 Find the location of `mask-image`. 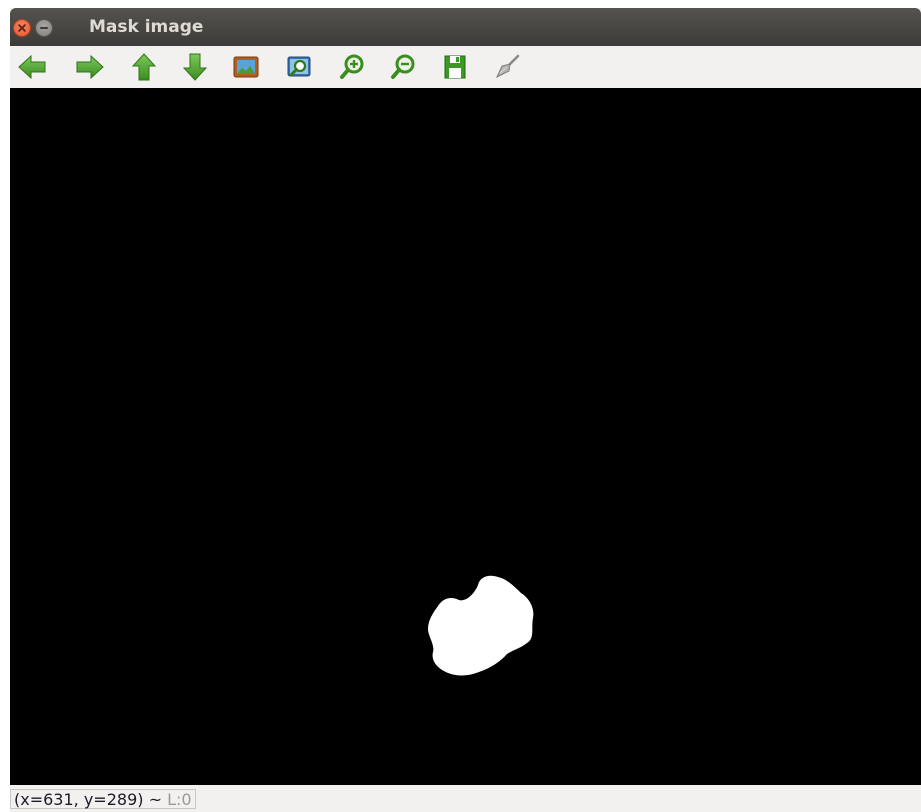

mask-image is located at coordinates (481, 625).